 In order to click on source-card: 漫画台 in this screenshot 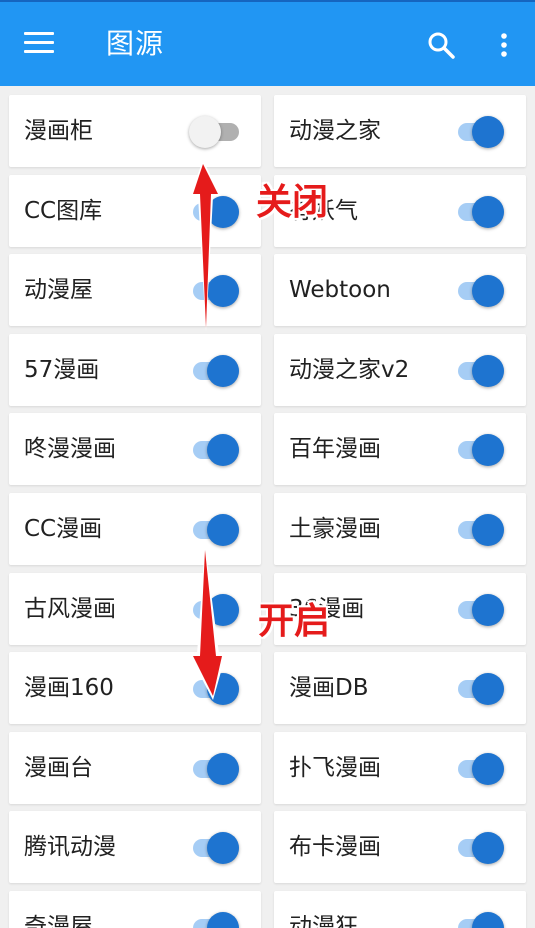, I will do `click(135, 767)`.